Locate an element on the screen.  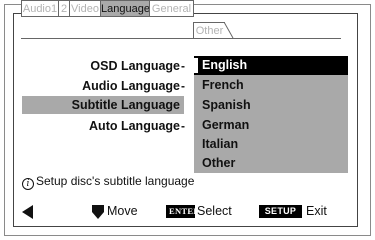
key-guide: Move ENTER Select SETUP Exit is located at coordinates (187, 211).